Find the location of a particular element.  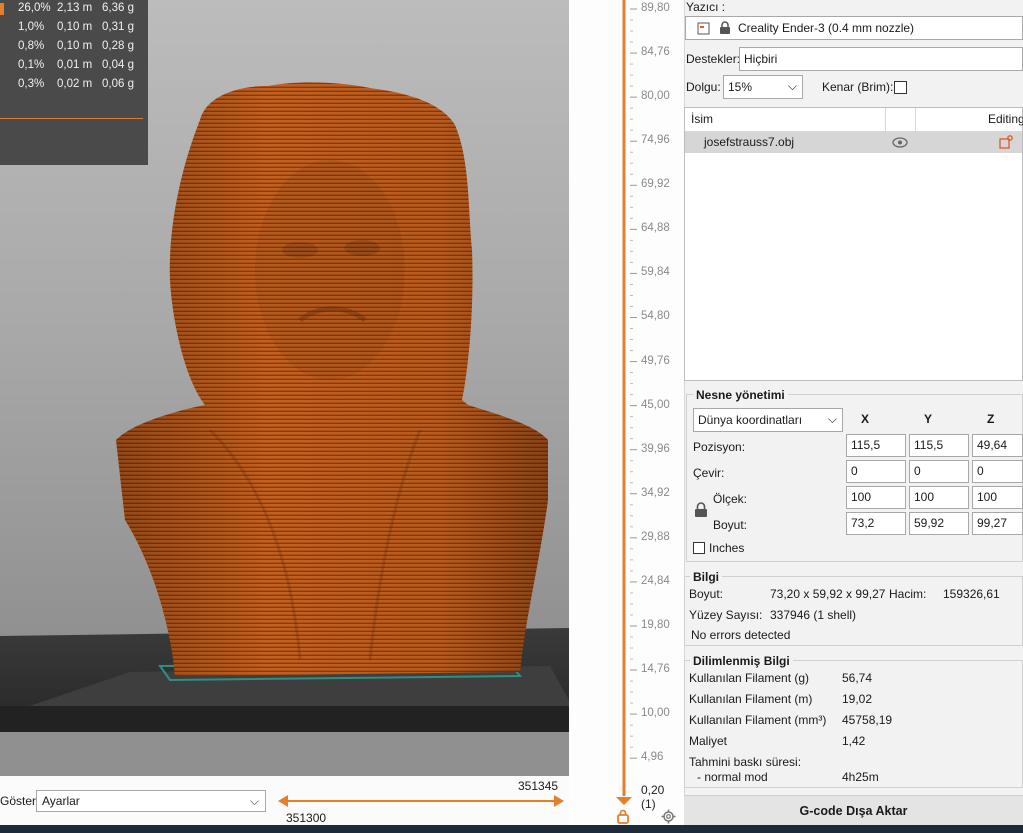

column-name-header: İsim is located at coordinates (702, 119).